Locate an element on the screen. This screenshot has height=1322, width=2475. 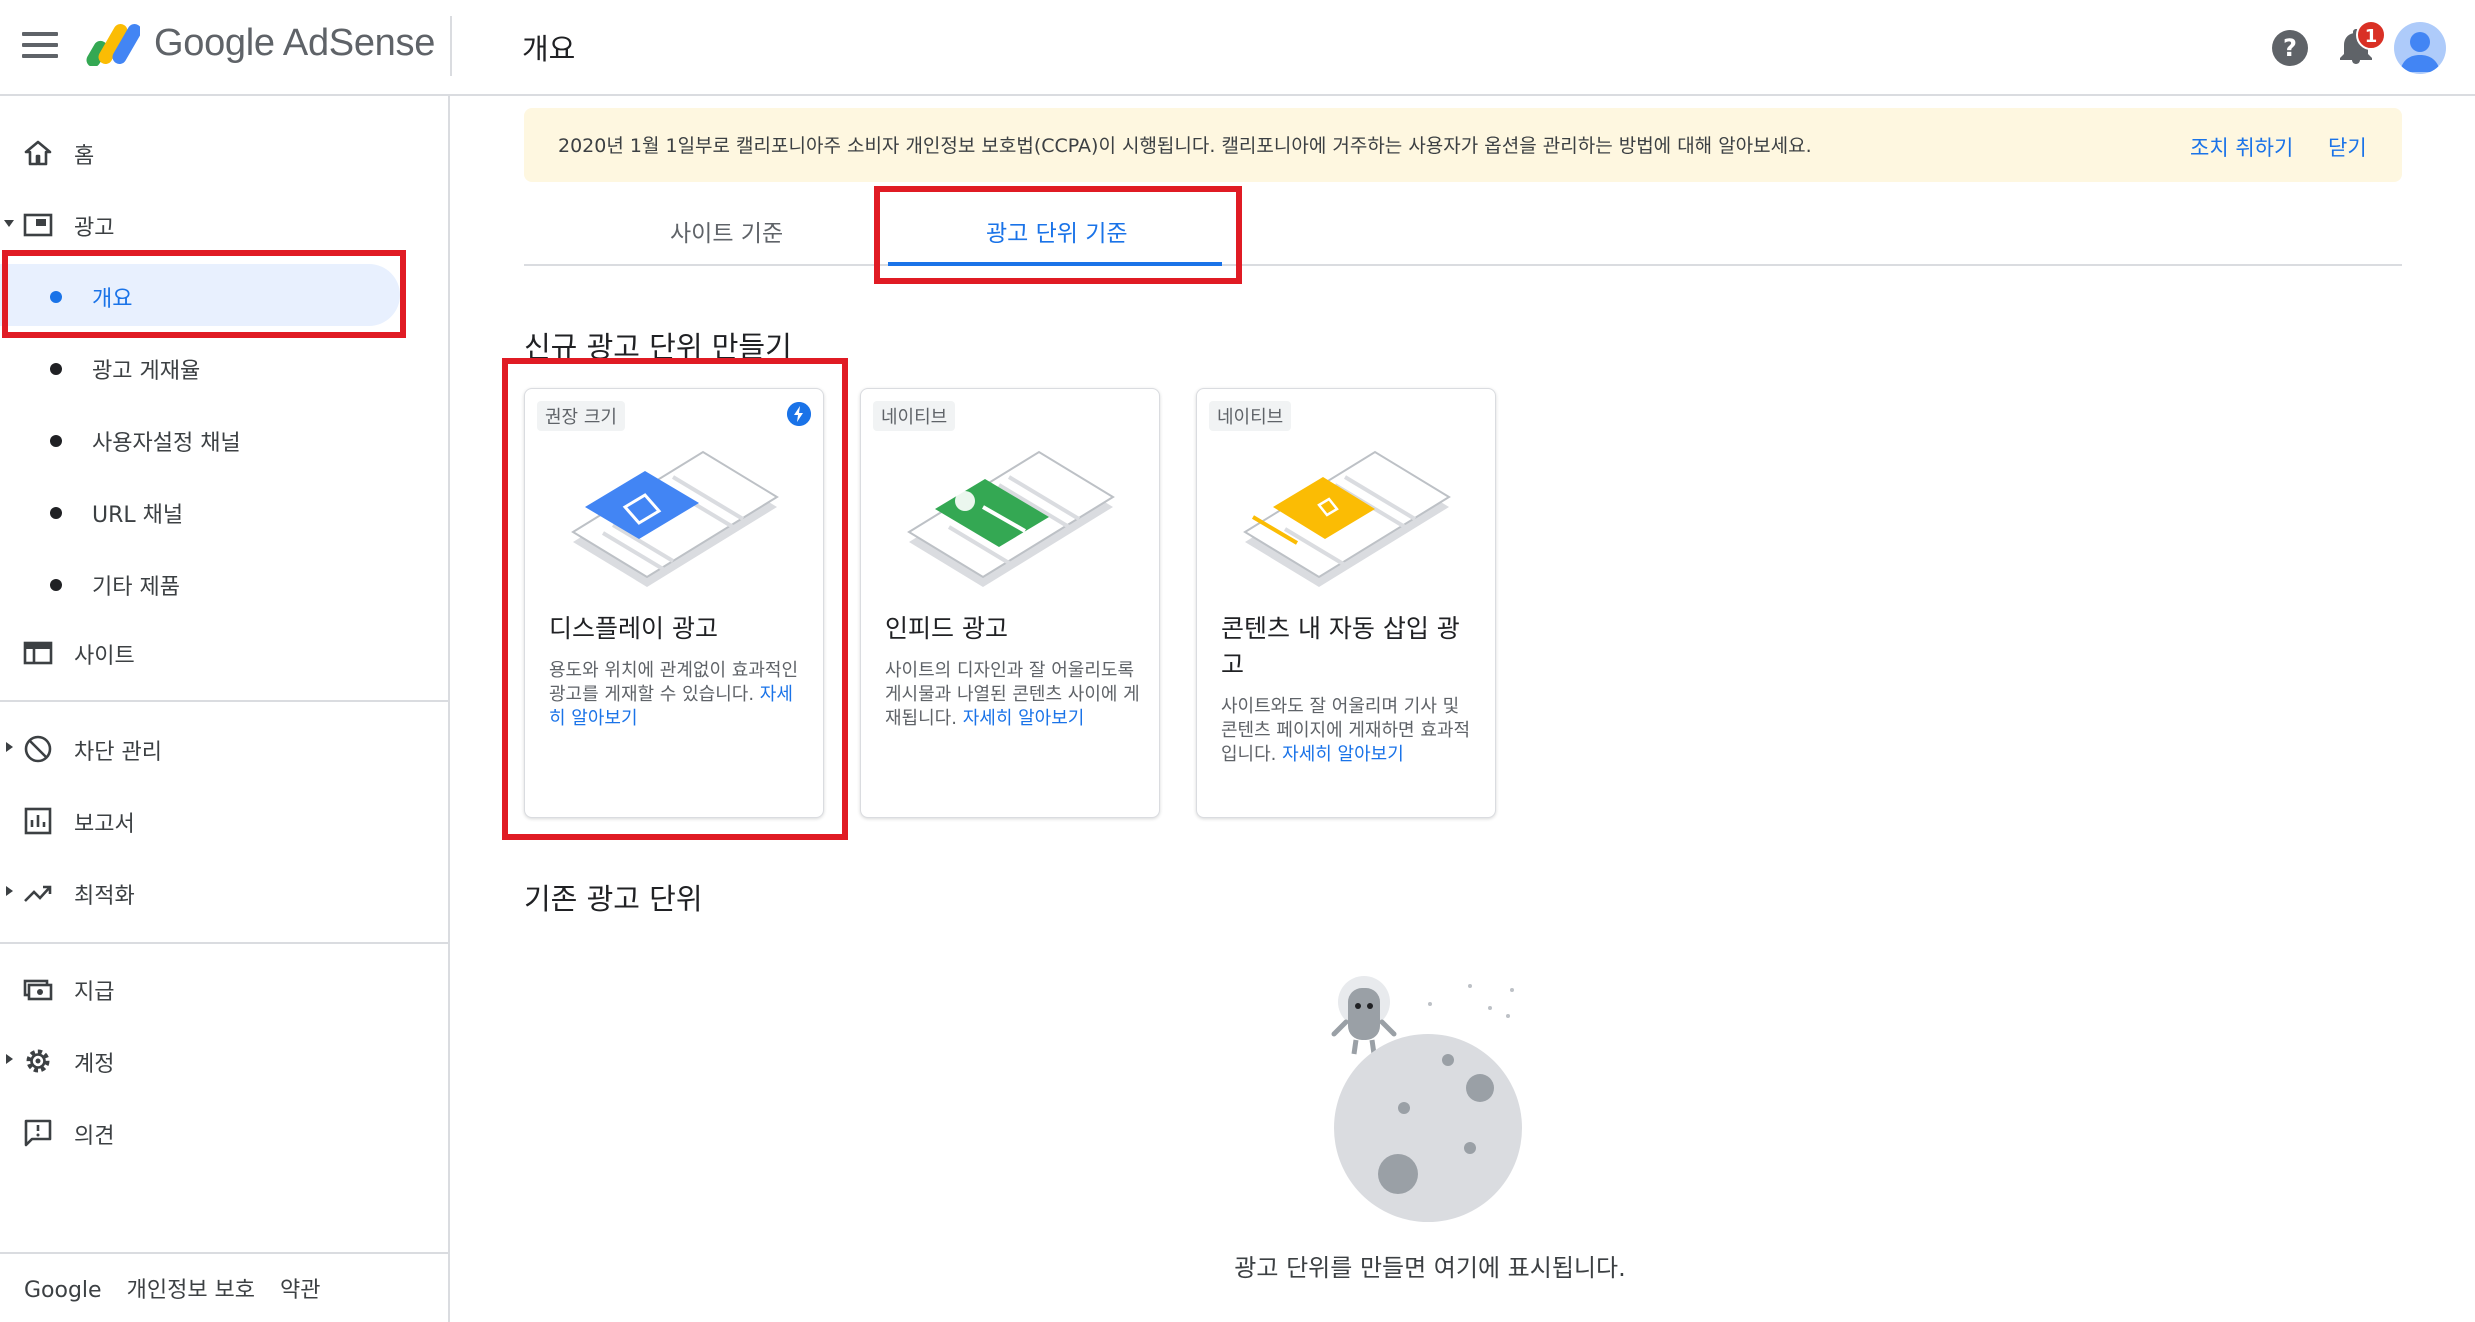
in-feed-ad-illustration is located at coordinates (1011, 518).